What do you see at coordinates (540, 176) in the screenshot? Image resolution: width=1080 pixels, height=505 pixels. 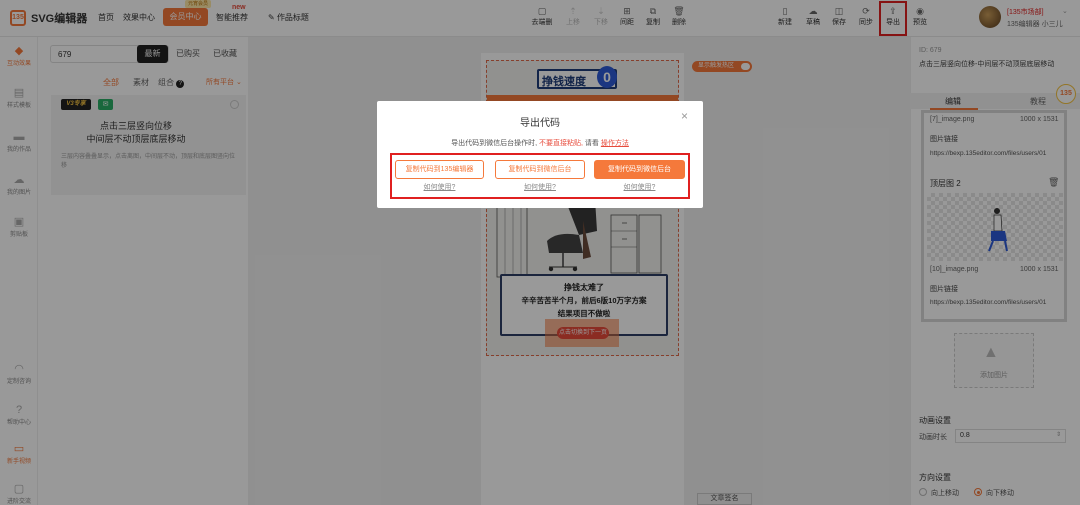 I see `buttons-highlight` at bounding box center [540, 176].